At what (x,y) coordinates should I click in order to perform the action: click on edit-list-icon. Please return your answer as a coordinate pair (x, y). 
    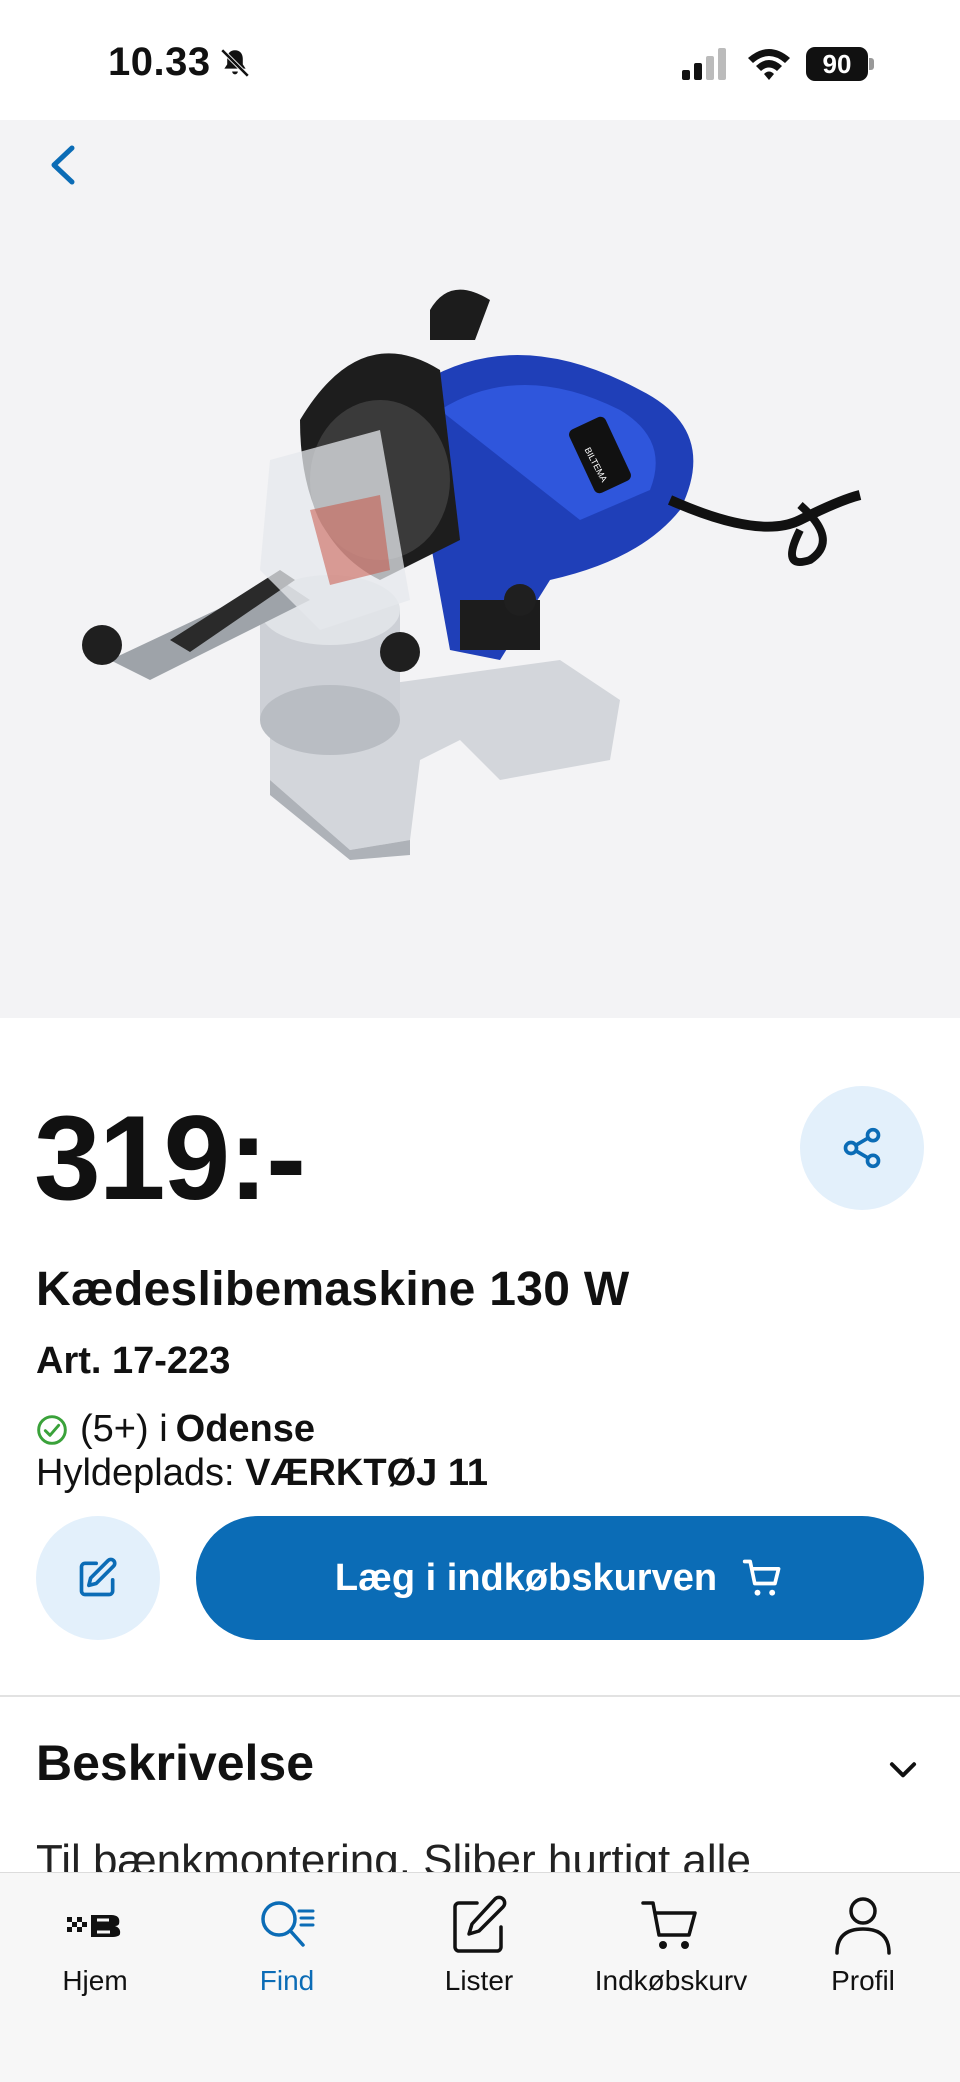
    Looking at the image, I should click on (480, 1924).